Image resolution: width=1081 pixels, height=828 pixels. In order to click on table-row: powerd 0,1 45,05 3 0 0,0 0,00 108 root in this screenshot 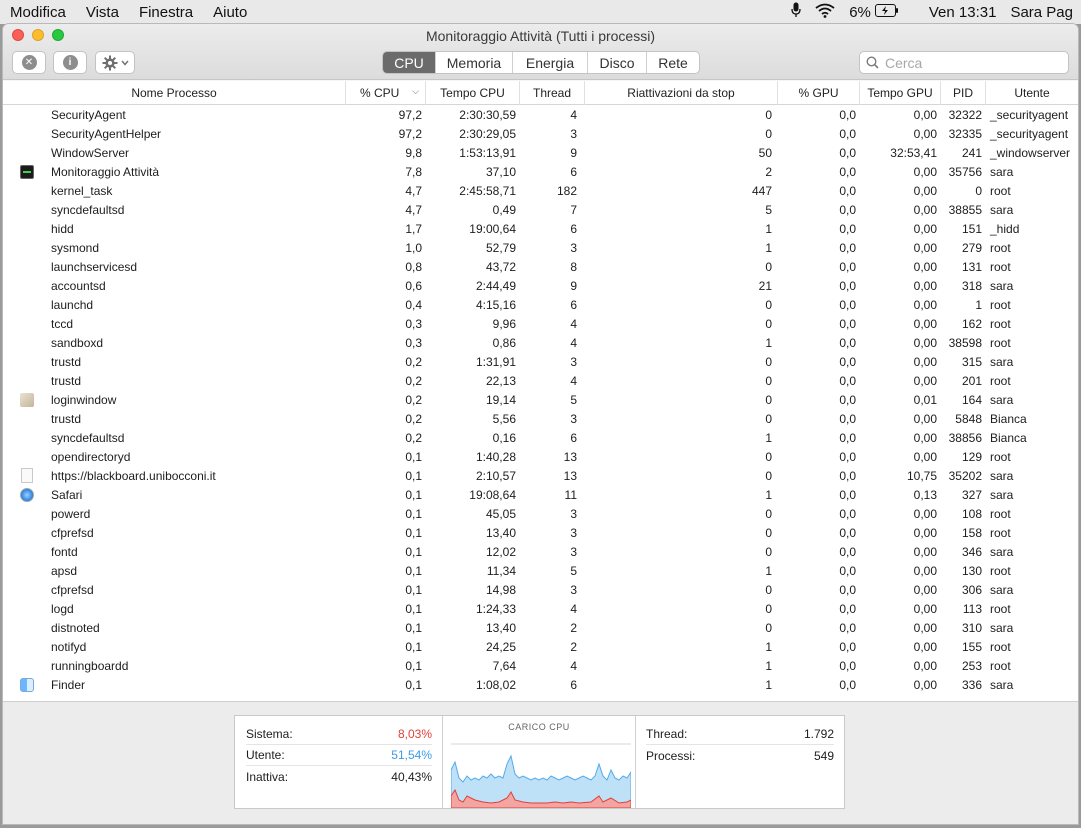, I will do `click(540, 513)`.